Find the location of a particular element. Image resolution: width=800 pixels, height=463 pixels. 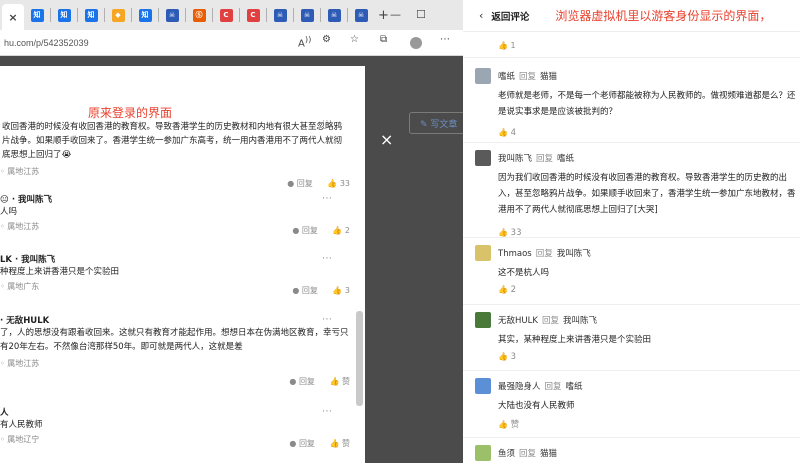

like-button: 👍 33 is located at coordinates (338, 183).